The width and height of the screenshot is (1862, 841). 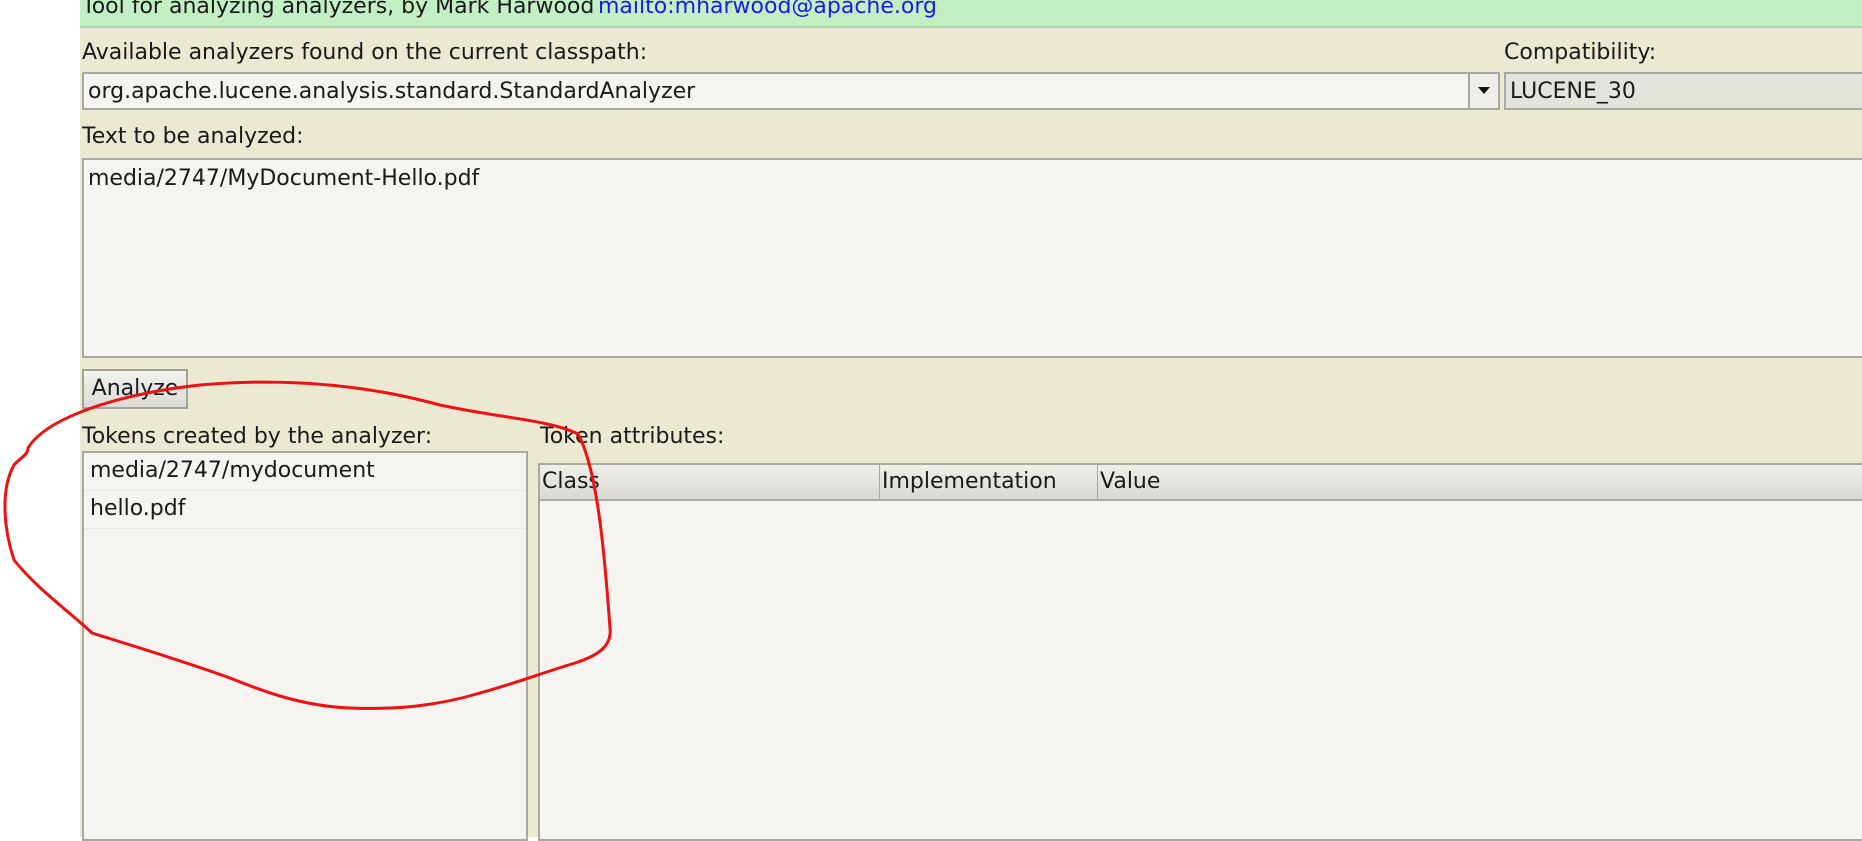 What do you see at coordinates (138, 508) in the screenshot?
I see `token-text: hello.pdf` at bounding box center [138, 508].